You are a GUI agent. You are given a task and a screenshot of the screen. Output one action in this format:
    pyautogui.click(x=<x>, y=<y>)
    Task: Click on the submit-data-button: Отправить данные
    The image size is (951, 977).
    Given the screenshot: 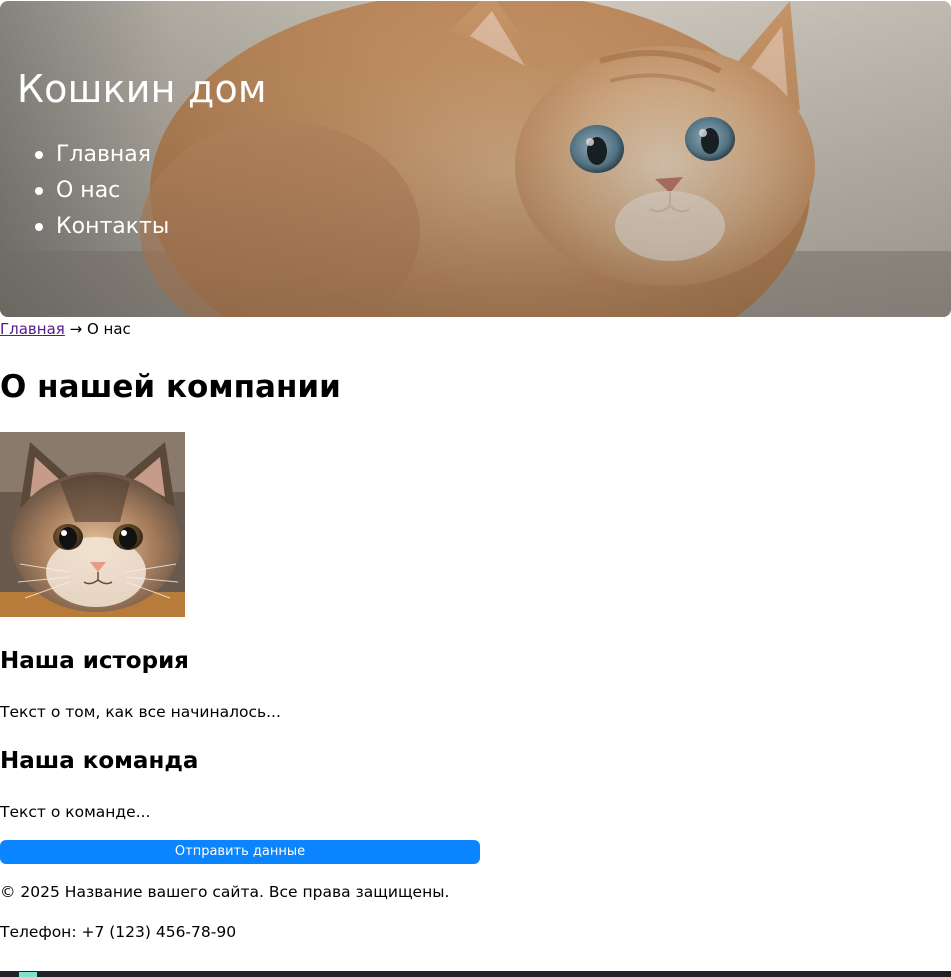 What is the action you would take?
    pyautogui.click(x=240, y=852)
    